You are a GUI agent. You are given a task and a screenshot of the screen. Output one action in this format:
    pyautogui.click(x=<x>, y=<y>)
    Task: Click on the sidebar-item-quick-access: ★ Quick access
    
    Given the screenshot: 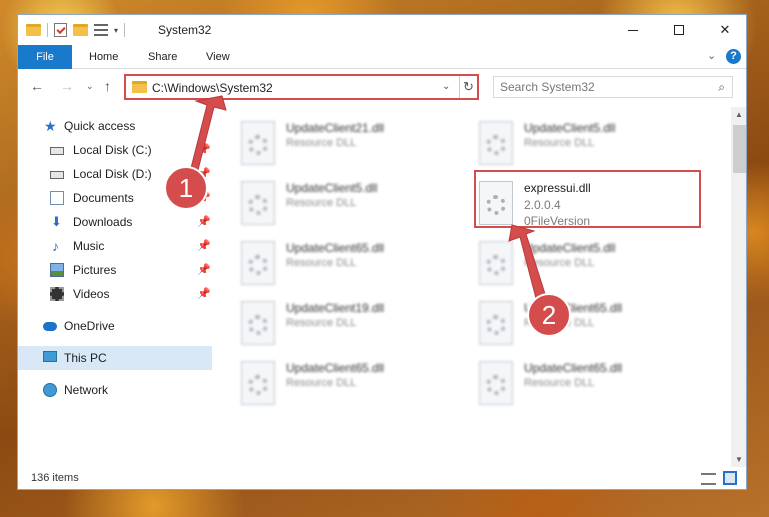 What is the action you would take?
    pyautogui.click(x=115, y=126)
    